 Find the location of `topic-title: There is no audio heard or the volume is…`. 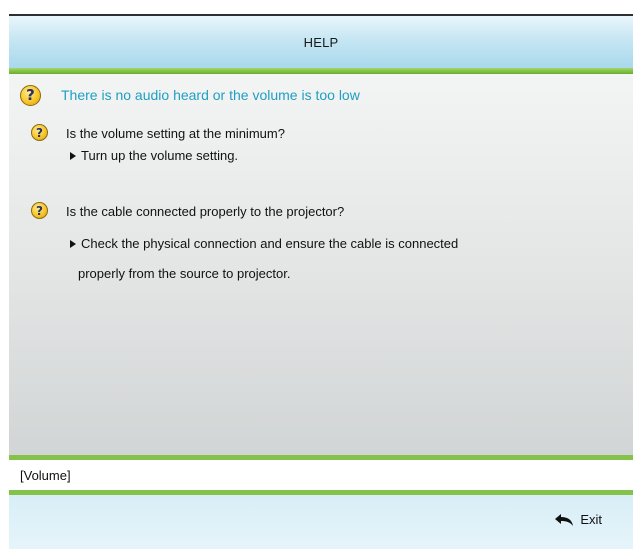

topic-title: There is no audio heard or the volume is… is located at coordinates (210, 95).